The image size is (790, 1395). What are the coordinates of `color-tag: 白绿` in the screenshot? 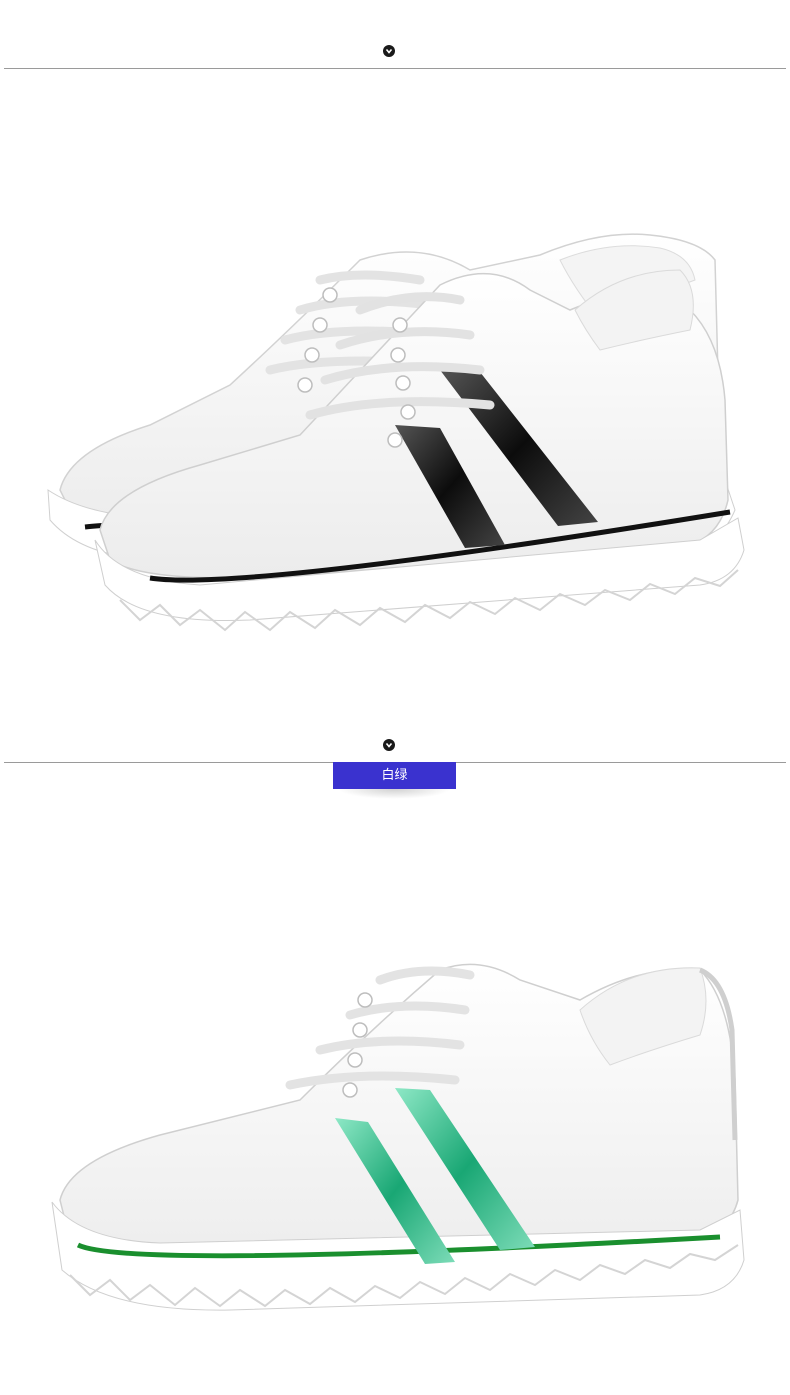 It's located at (394, 775).